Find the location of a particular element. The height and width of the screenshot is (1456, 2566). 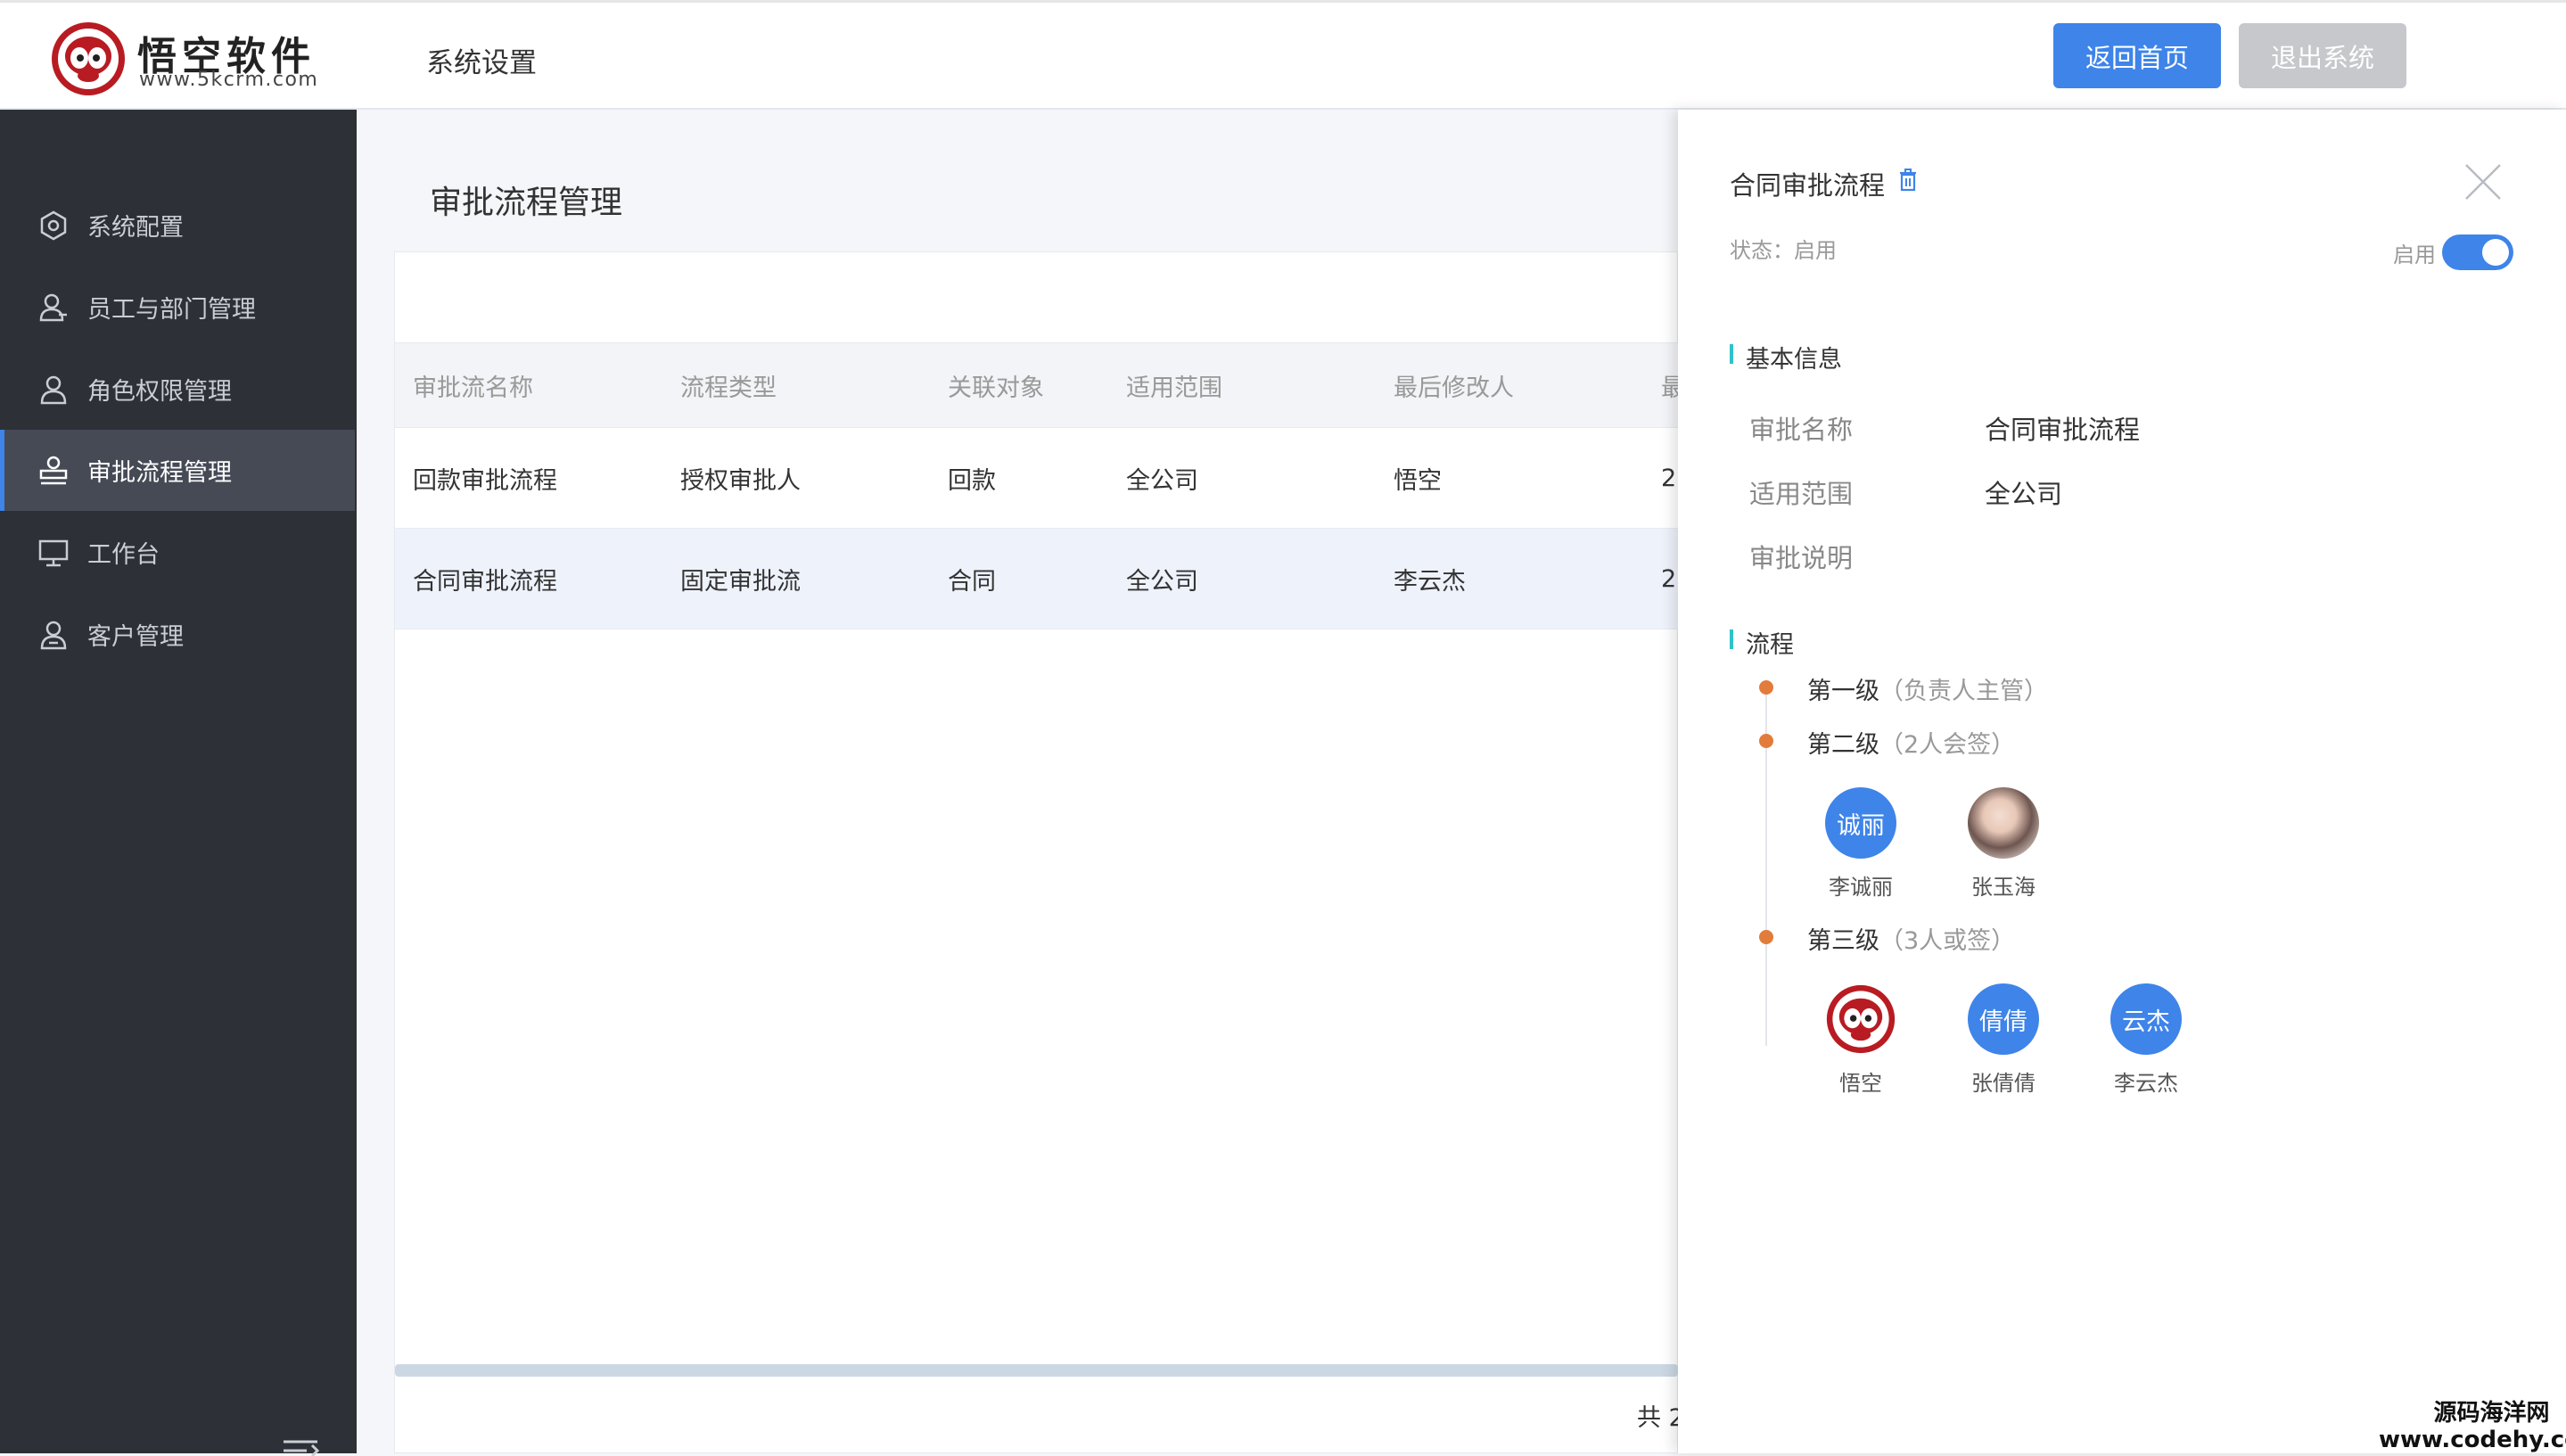

avatar-photo is located at coordinates (2003, 823).